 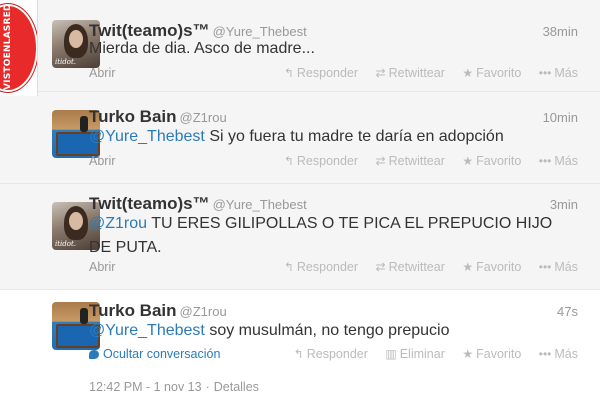 I want to click on tweet-actions: ↰ Responder ▥ Eliminar ★ Favorito ••• Más, so click(x=429, y=354).